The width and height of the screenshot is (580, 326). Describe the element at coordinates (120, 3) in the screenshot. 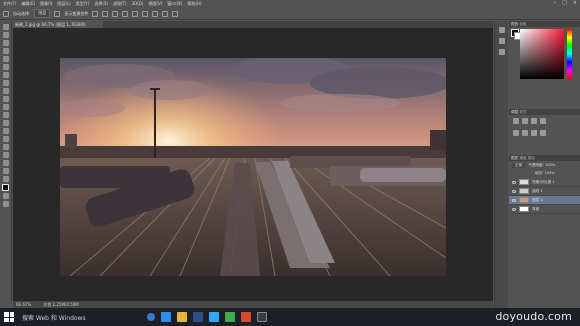

I see `menu-filter: 滤镜(T)` at that location.